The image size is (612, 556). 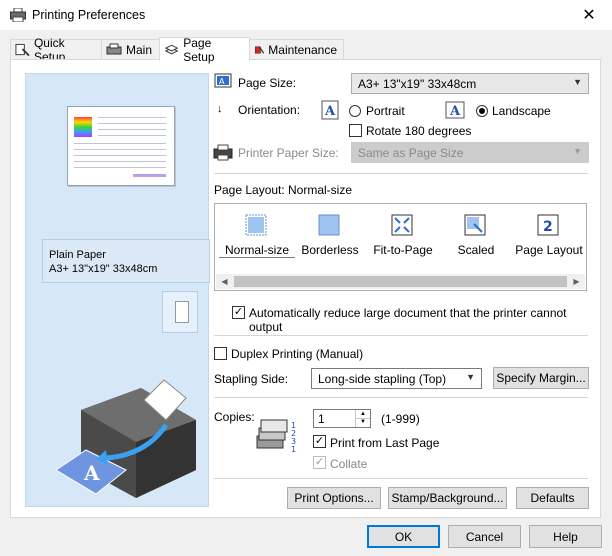 I want to click on rotate-180-checkbox, so click(x=355, y=130).